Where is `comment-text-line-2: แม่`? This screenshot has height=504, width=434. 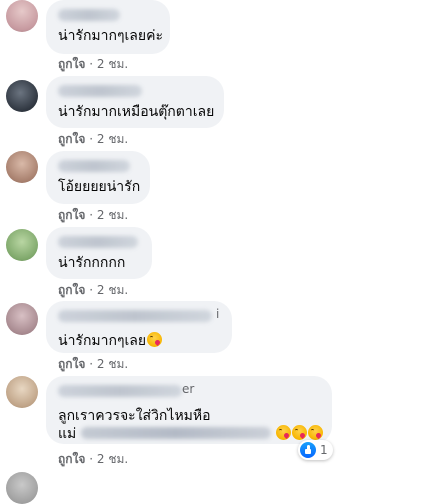 comment-text-line-2: แม่ is located at coordinates (191, 434).